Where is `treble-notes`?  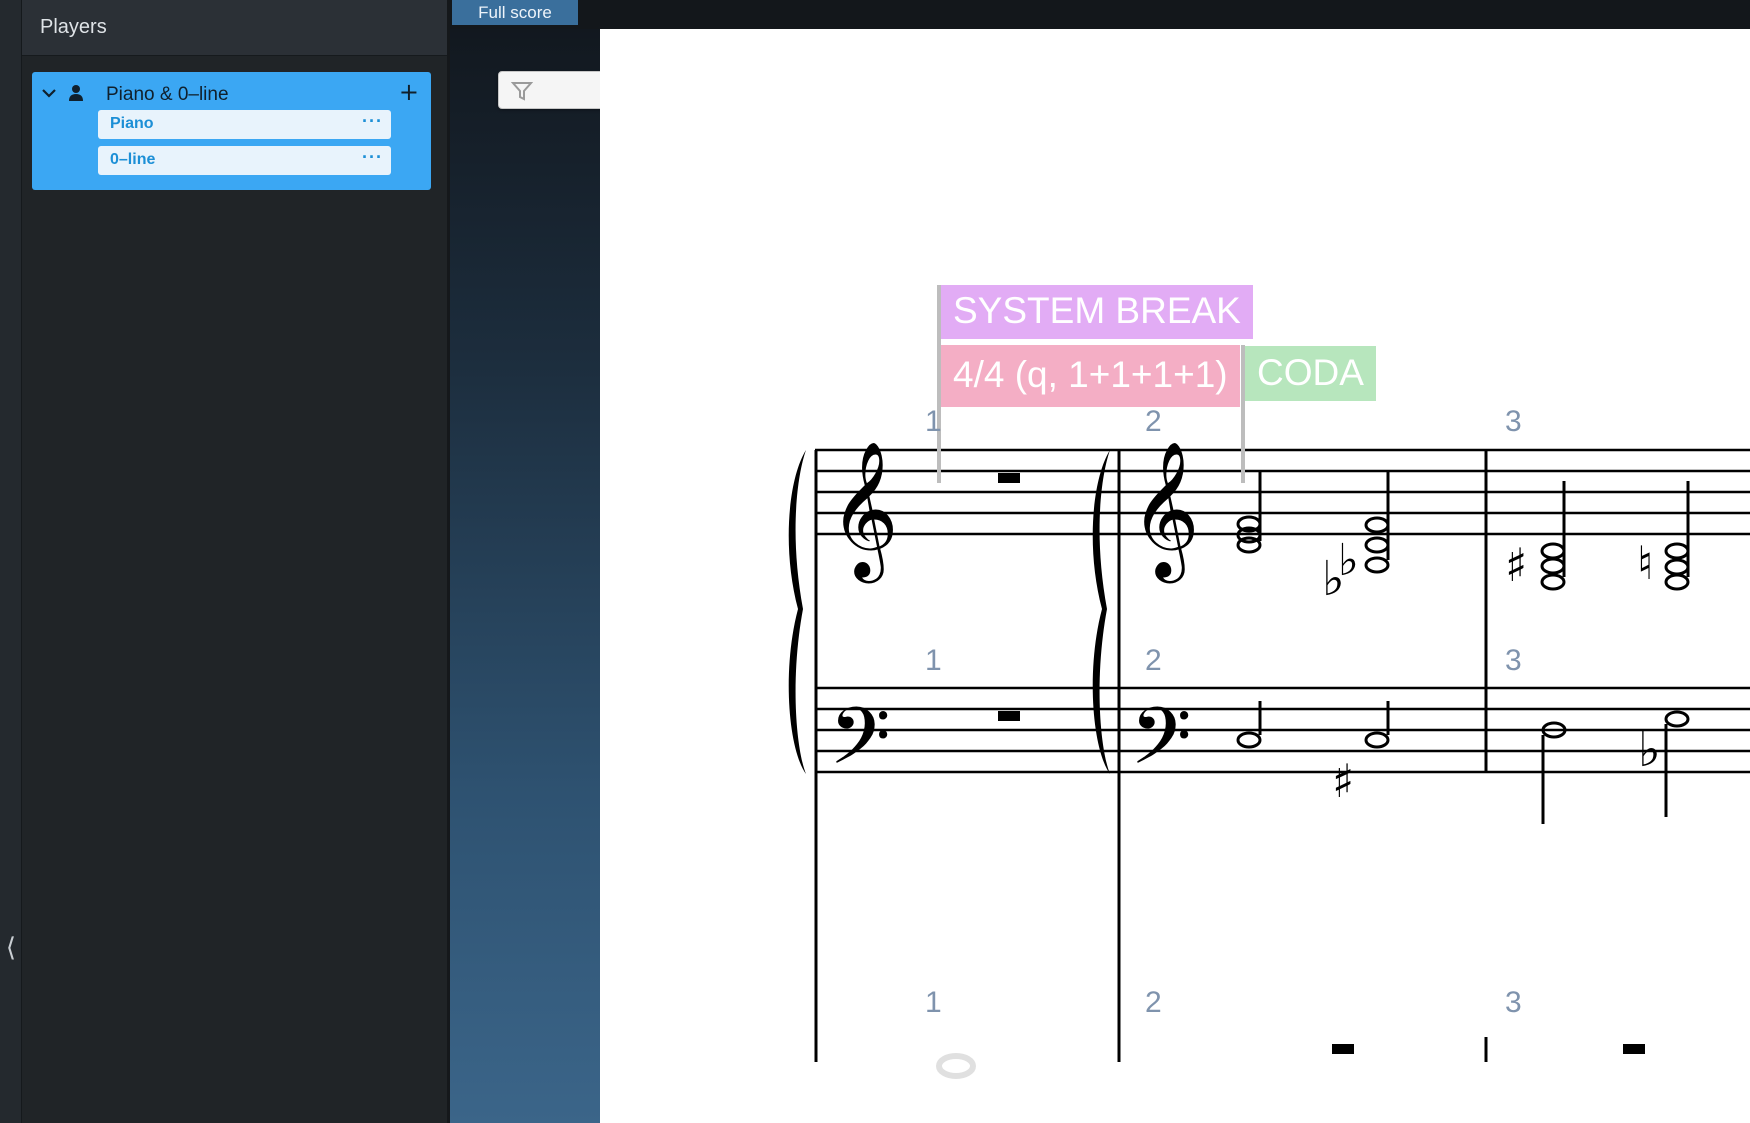 treble-notes is located at coordinates (1463, 531).